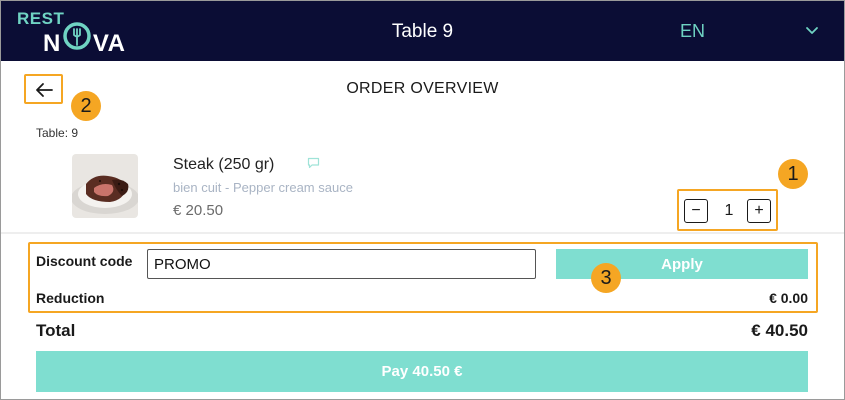 This screenshot has height=400, width=845. What do you see at coordinates (793, 174) in the screenshot?
I see `callout-badge-1: 1` at bounding box center [793, 174].